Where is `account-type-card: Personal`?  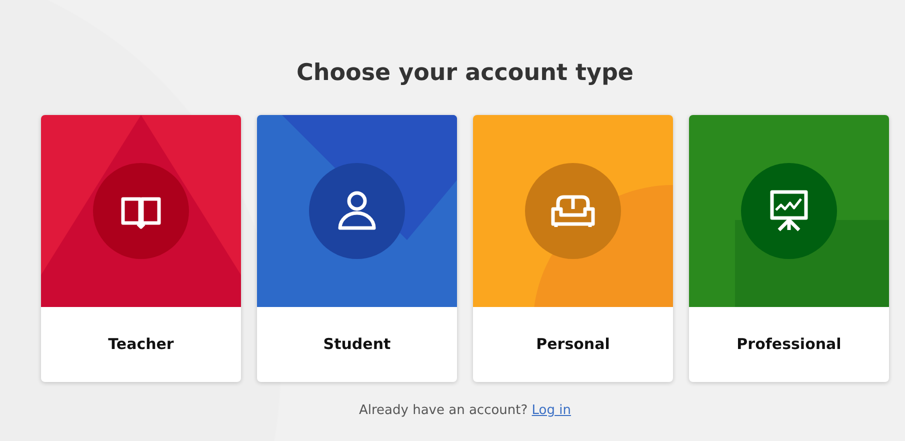 account-type-card: Personal is located at coordinates (573, 248).